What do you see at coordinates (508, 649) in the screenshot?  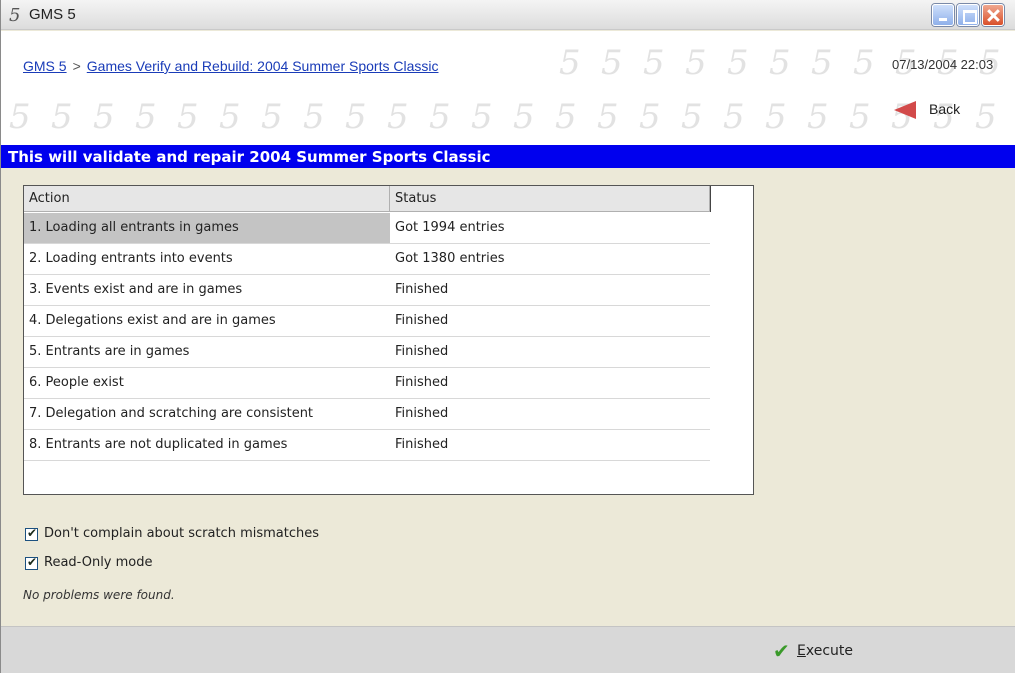 I see `footer-bar: ✔ Execute` at bounding box center [508, 649].